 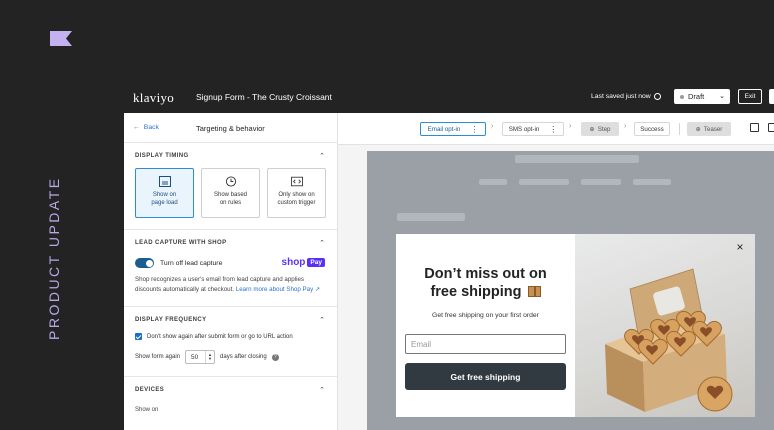 I want to click on learn-more-link: Learn more about Shop Pay ↗, so click(x=278, y=289).